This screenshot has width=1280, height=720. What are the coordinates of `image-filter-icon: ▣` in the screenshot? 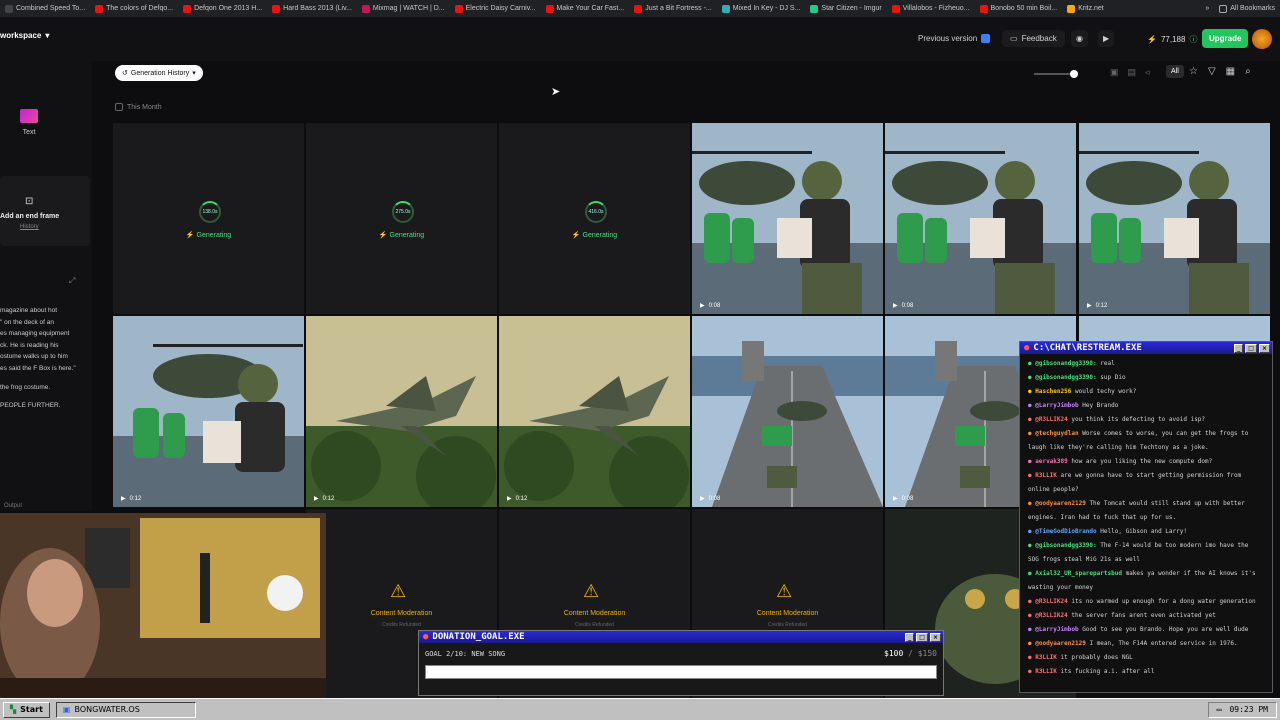 It's located at (1114, 72).